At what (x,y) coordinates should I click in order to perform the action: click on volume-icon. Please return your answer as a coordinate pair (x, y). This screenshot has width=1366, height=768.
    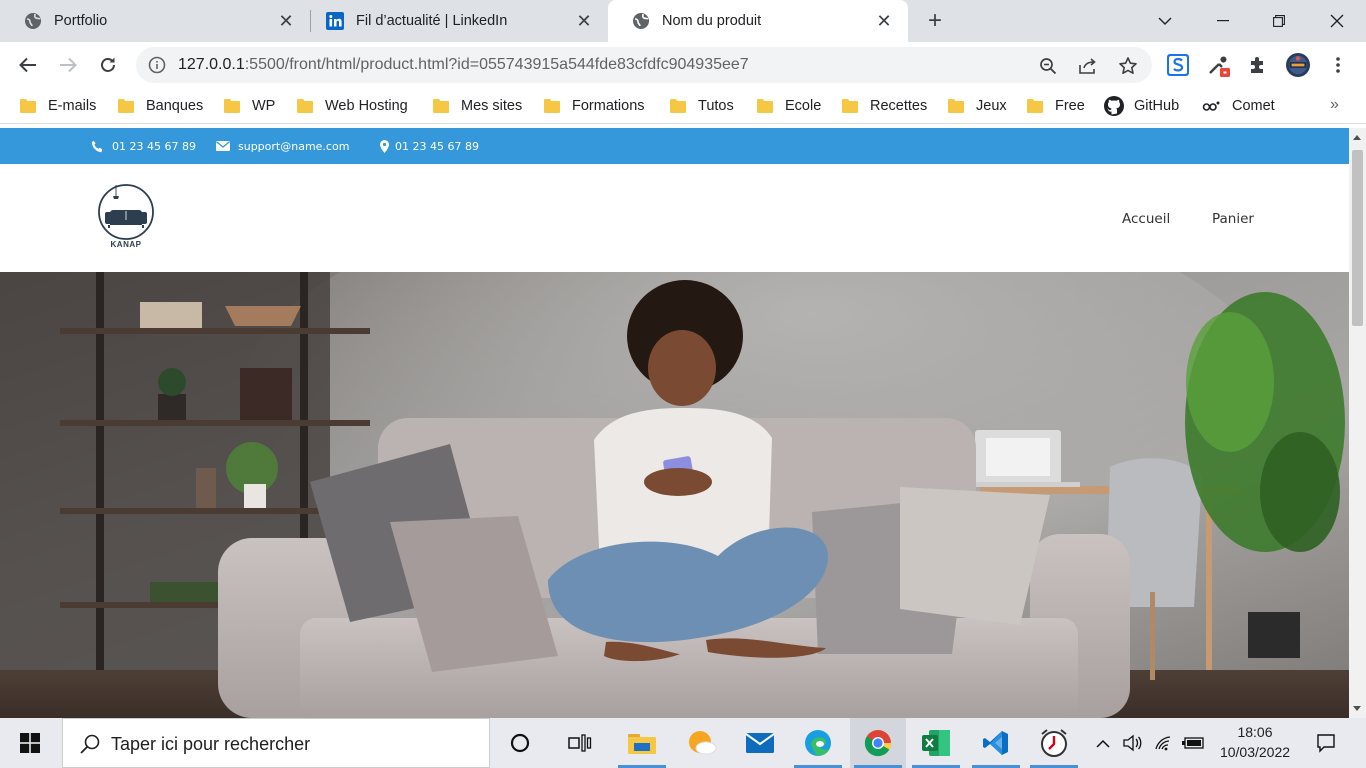
    Looking at the image, I should click on (1132, 743).